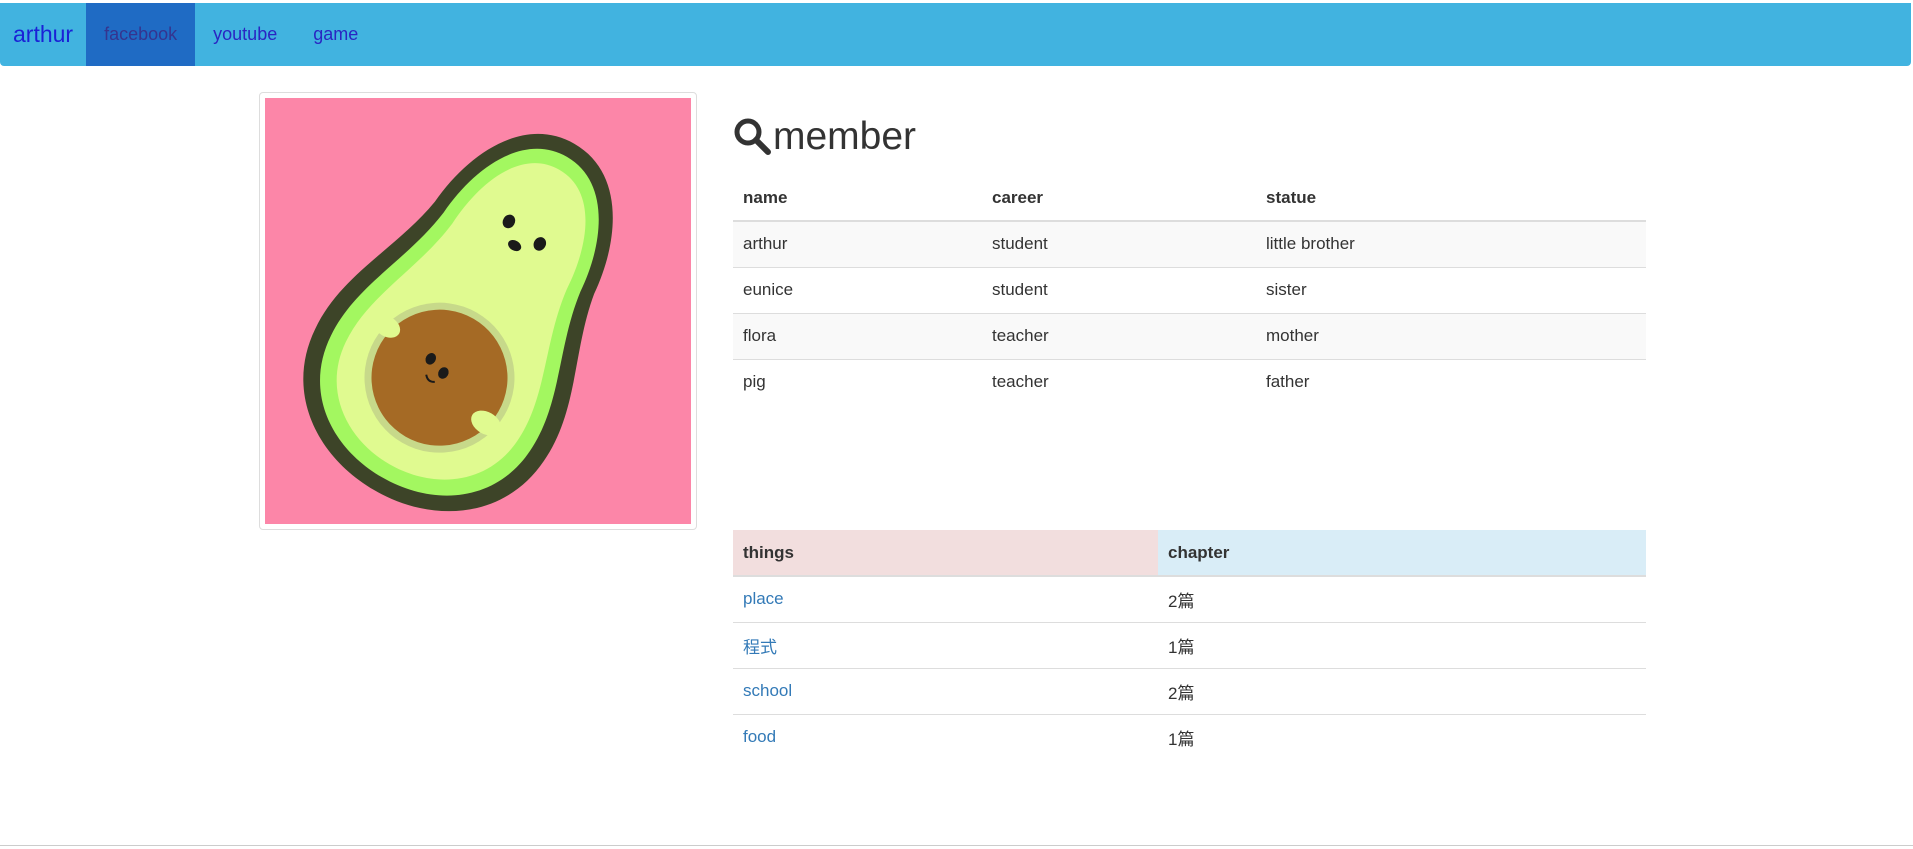  What do you see at coordinates (1451, 381) in the screenshot?
I see `cell-statue: father` at bounding box center [1451, 381].